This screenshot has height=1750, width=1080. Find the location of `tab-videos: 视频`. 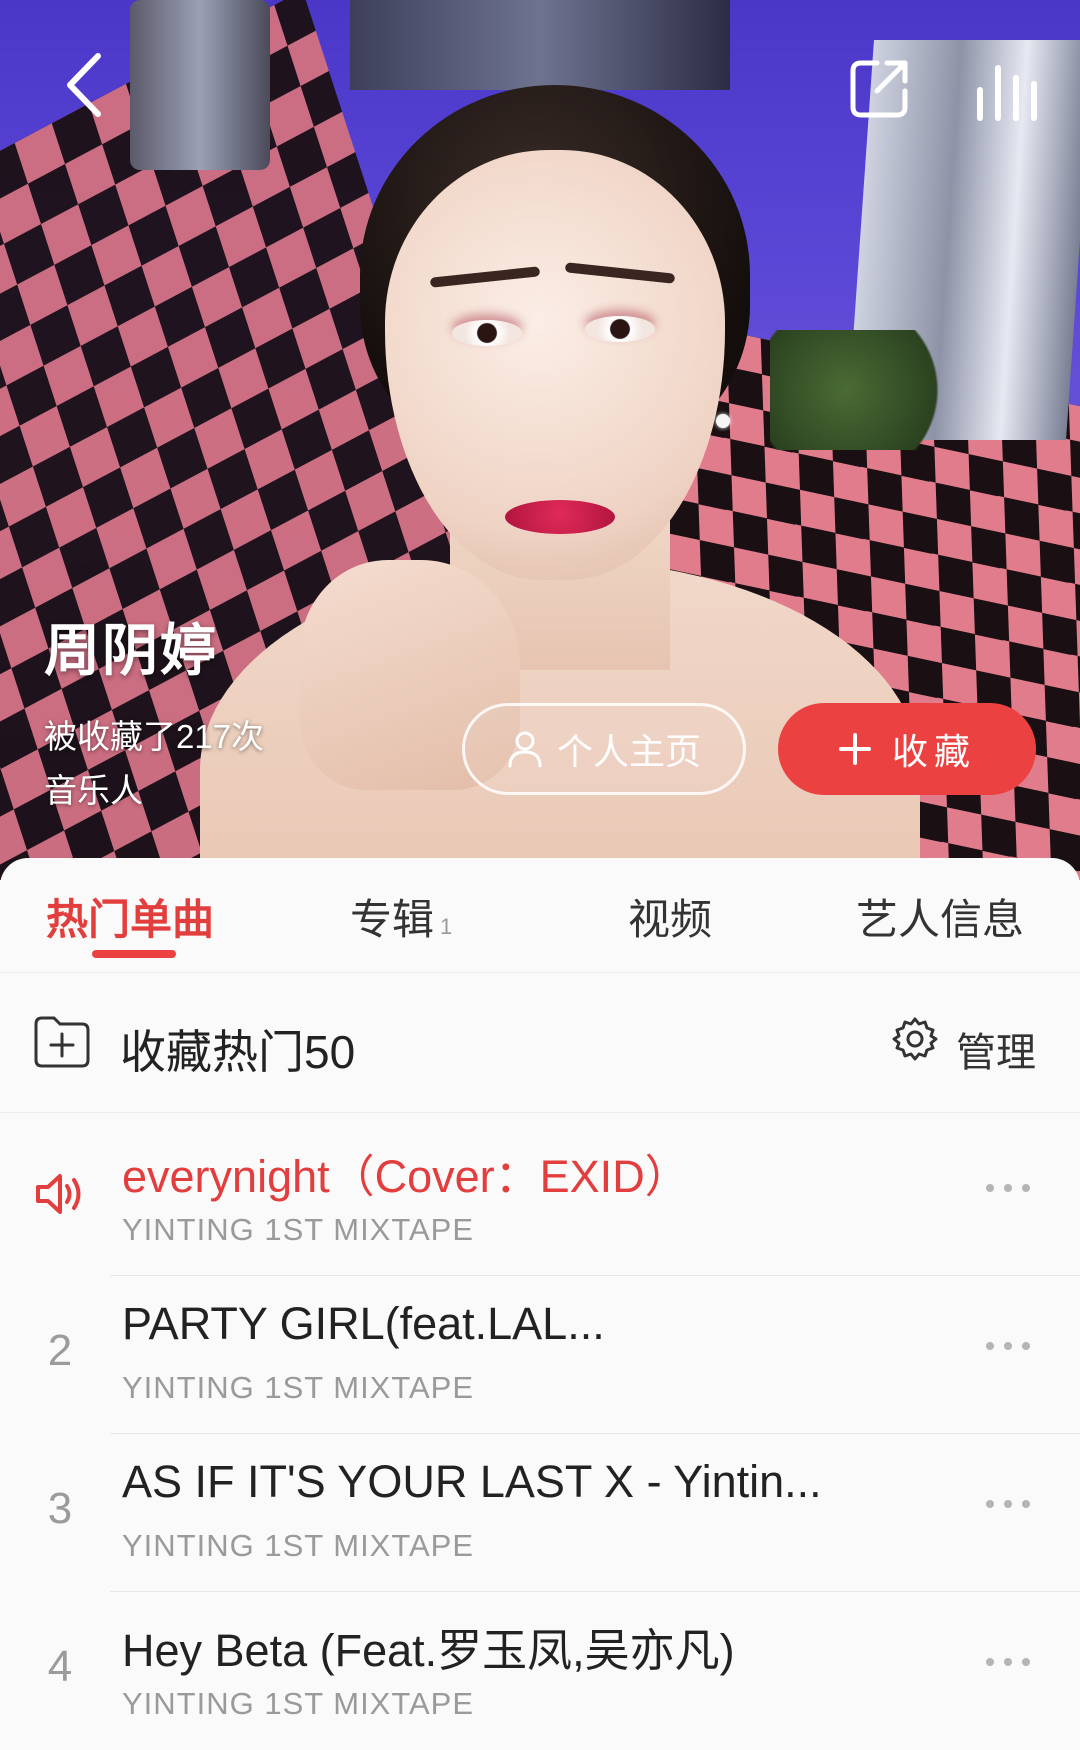

tab-videos: 视频 is located at coordinates (670, 916).